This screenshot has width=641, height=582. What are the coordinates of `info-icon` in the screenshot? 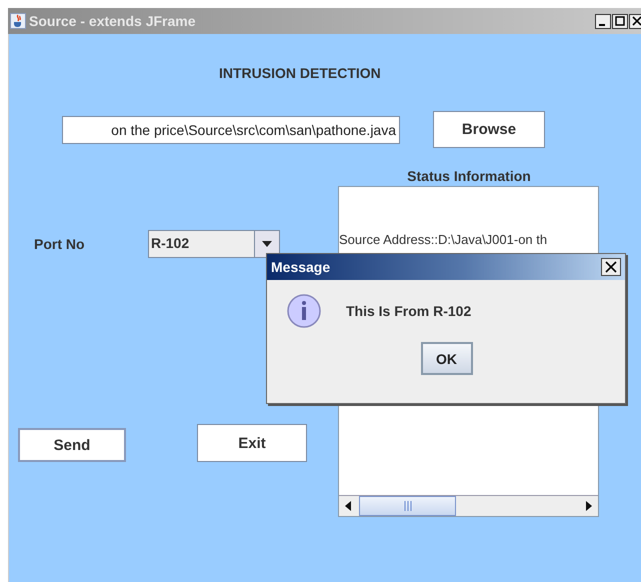 It's located at (304, 311).